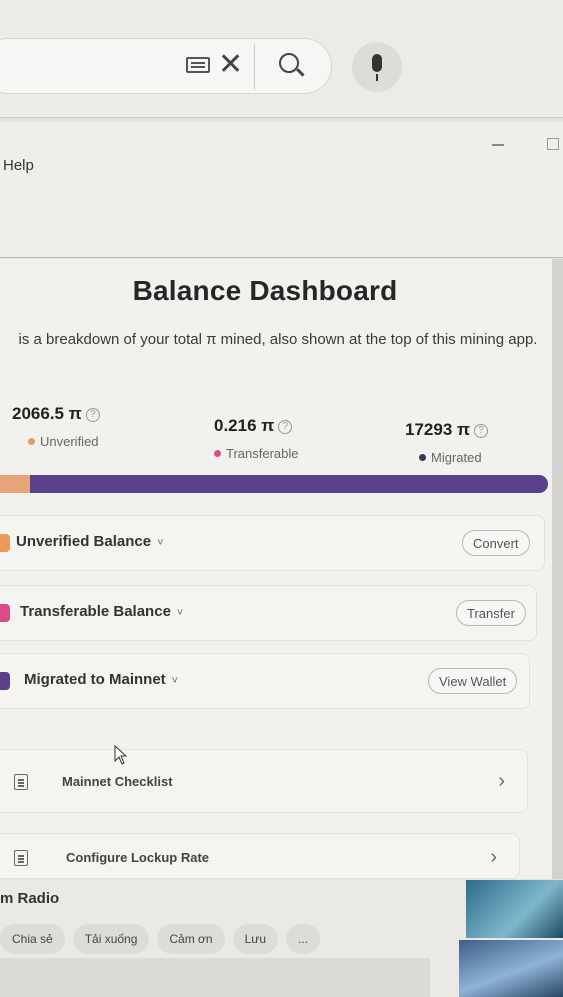  What do you see at coordinates (498, 145) in the screenshot?
I see `minimize-icon` at bounding box center [498, 145].